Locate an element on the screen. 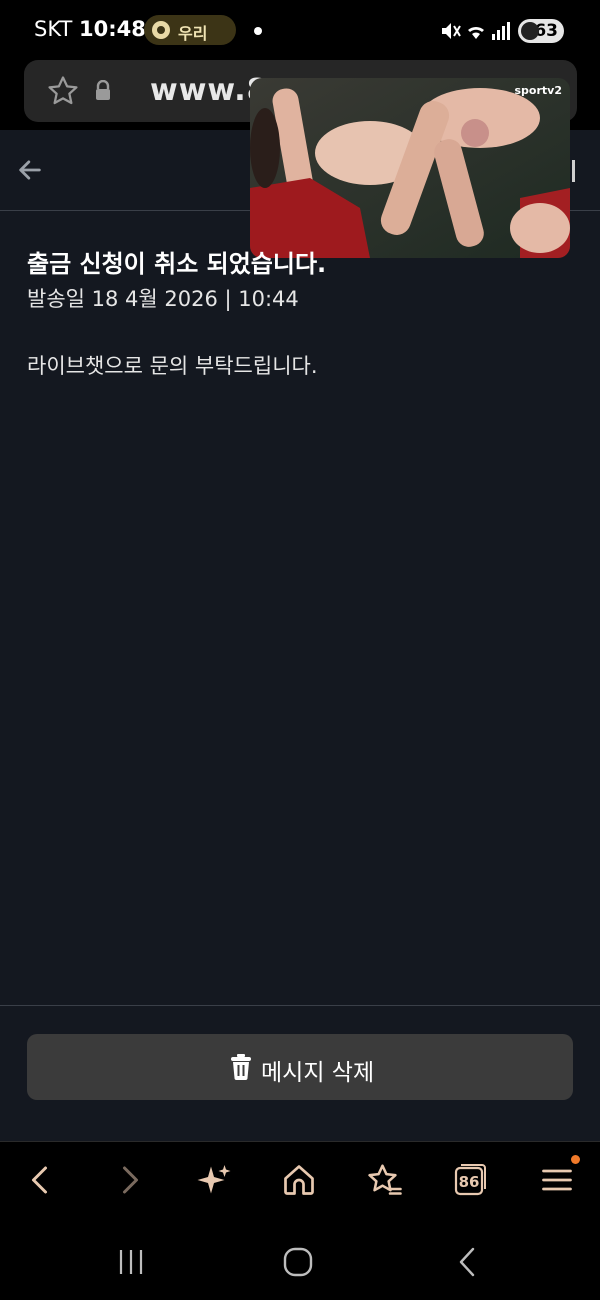 Image resolution: width=600 pixels, height=1300 pixels. home-nav-icon is located at coordinates (298, 1262).